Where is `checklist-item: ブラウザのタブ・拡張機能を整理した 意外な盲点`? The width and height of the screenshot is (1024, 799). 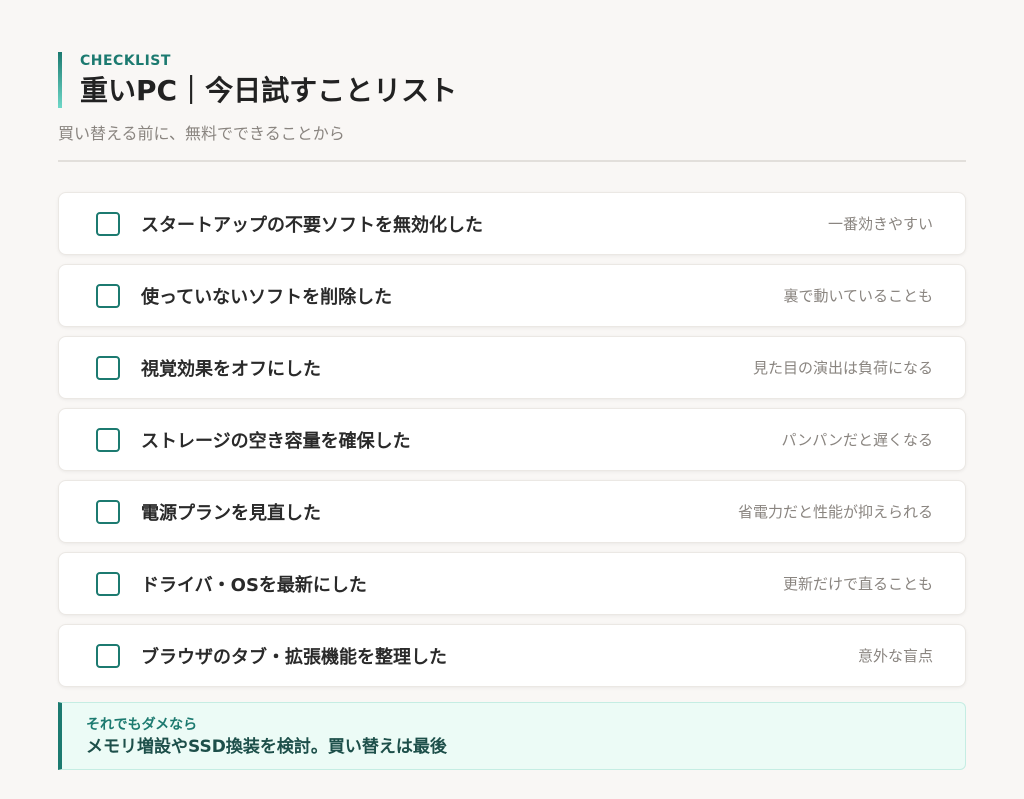
checklist-item: ブラウザのタブ・拡張機能を整理した 意外な盲点 is located at coordinates (512, 655).